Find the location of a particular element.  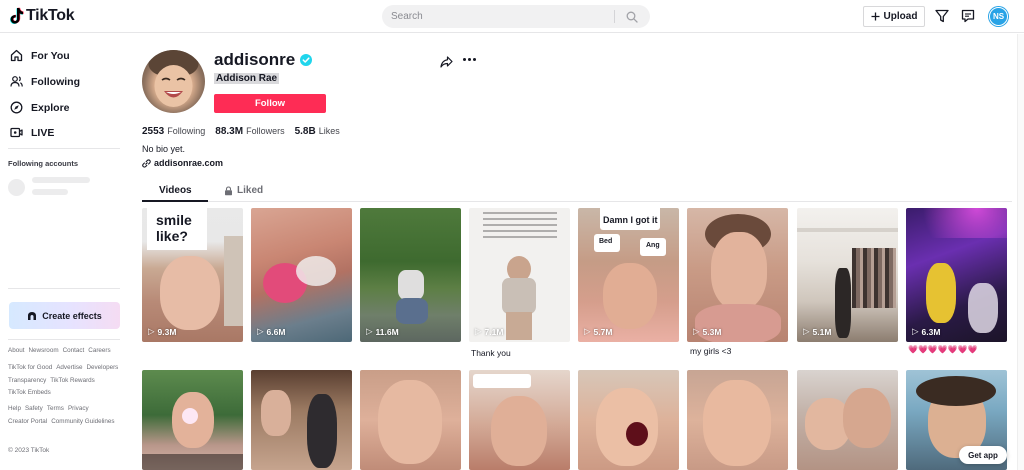

footer-link: Terms is located at coordinates (55, 409).